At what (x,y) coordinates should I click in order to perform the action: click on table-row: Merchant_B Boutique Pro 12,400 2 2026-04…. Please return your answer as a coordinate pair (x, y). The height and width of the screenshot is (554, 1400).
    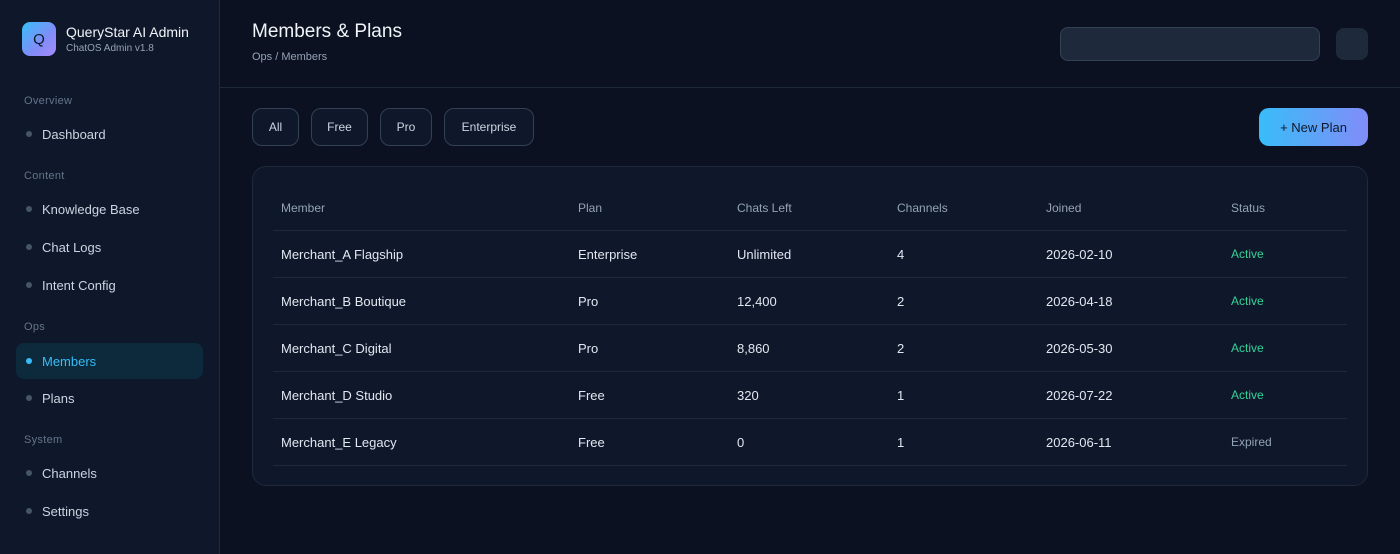
    Looking at the image, I should click on (810, 301).